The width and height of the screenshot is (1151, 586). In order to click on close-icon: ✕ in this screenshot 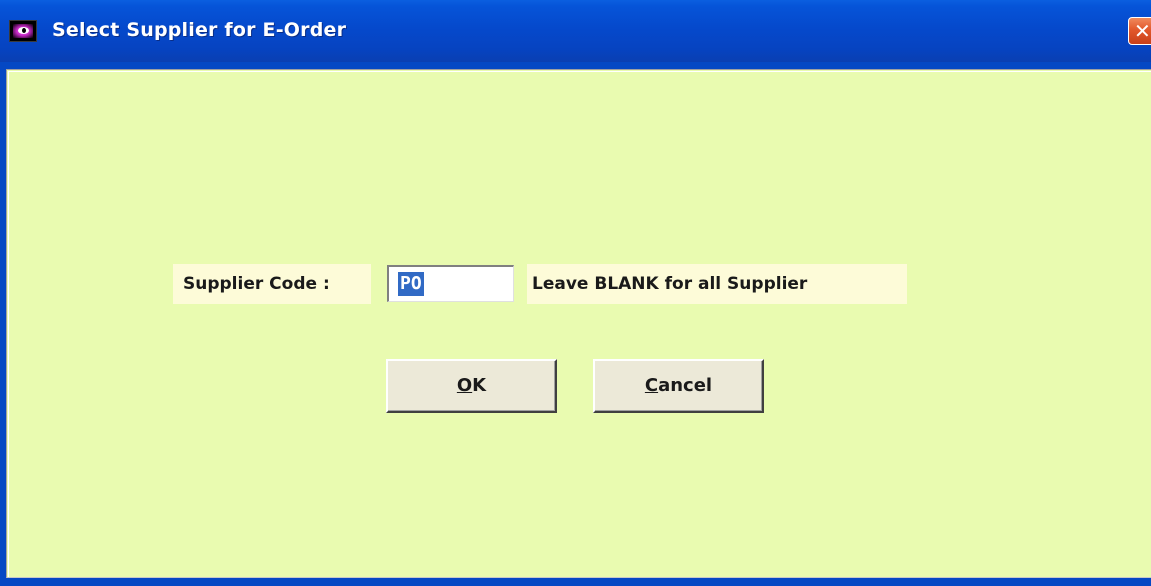, I will do `click(1142, 31)`.